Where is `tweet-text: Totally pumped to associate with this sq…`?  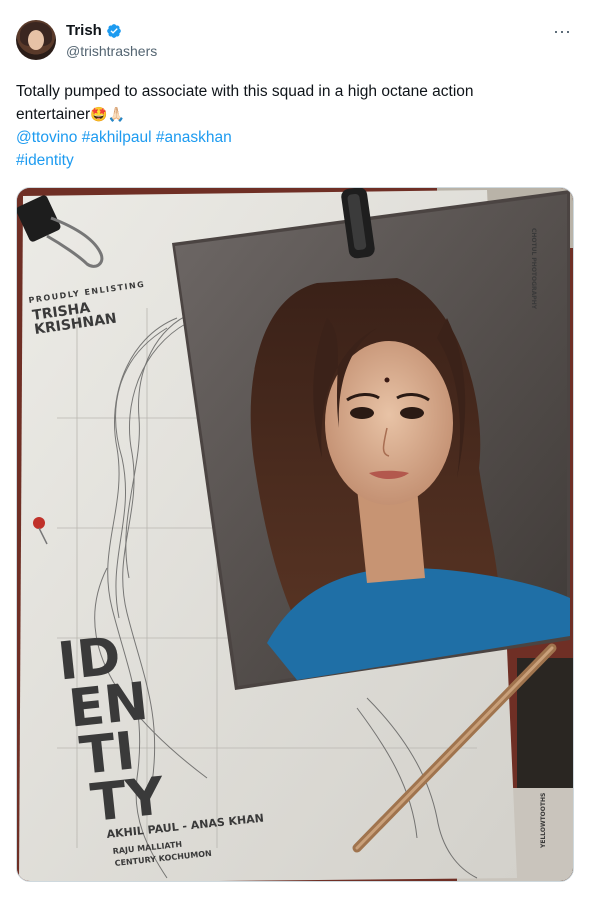
tweet-text: Totally pumped to associate with this sq… is located at coordinates (296, 126).